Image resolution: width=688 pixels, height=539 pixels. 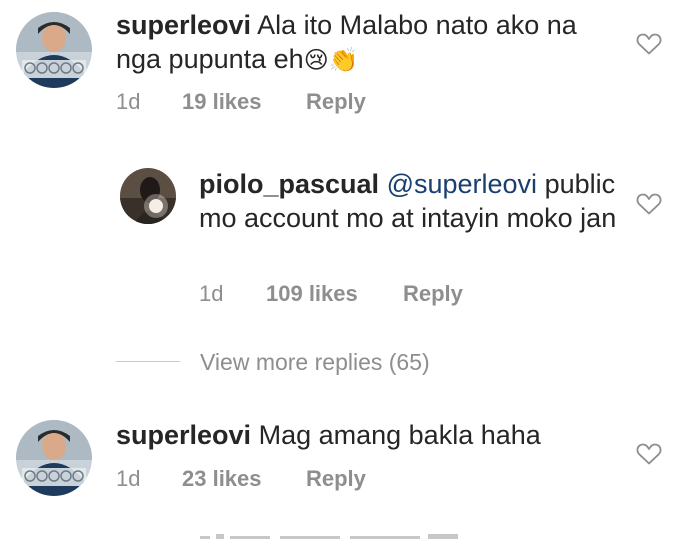 What do you see at coordinates (312, 294) in the screenshot?
I see `comment-likes: 109 likes` at bounding box center [312, 294].